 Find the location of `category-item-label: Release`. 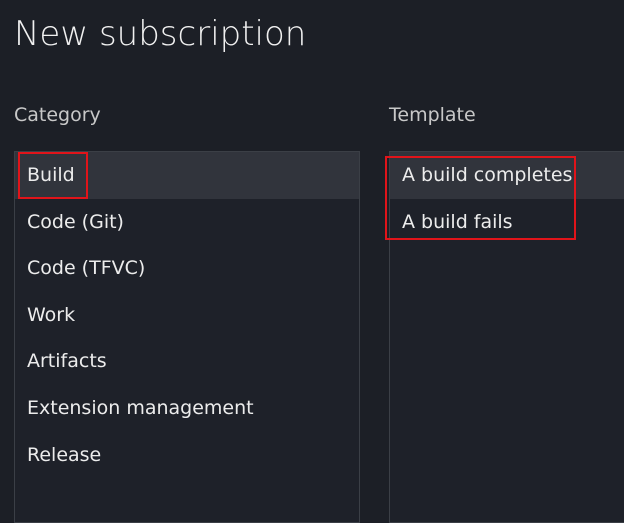

category-item-label: Release is located at coordinates (64, 454).